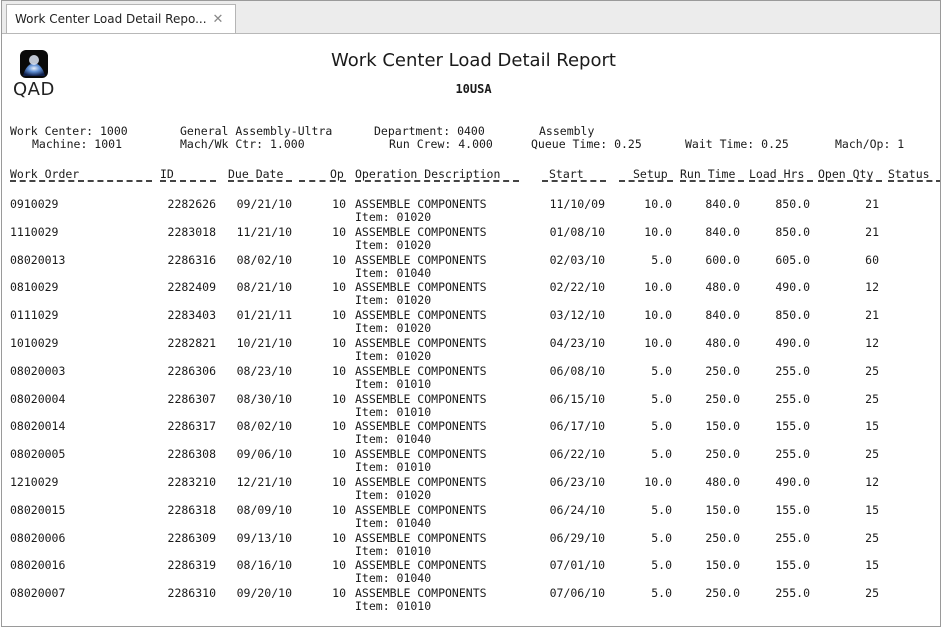 This screenshot has height=629, width=943. What do you see at coordinates (577, 509) in the screenshot?
I see `start-cell: 06/24/10` at bounding box center [577, 509].